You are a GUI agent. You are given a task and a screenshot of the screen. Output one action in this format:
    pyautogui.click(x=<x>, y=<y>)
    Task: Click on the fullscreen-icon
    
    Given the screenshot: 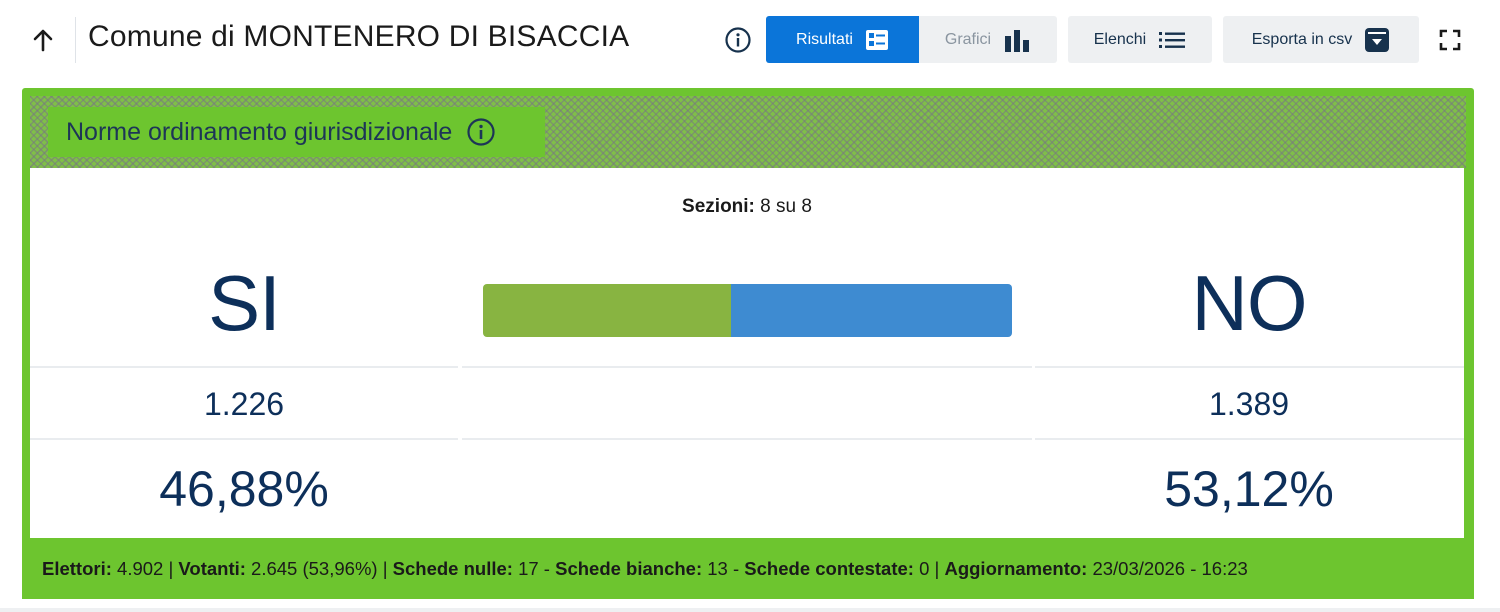 What is the action you would take?
    pyautogui.click(x=1450, y=40)
    